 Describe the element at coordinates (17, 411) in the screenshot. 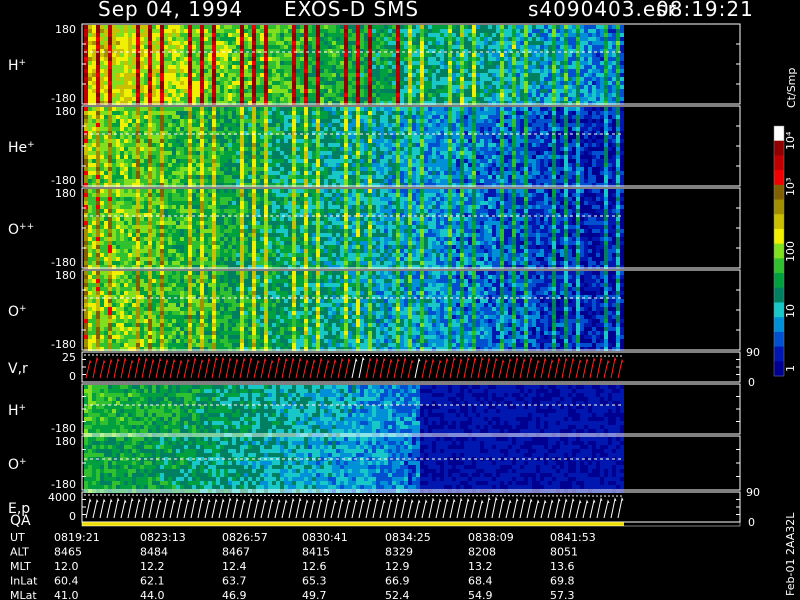

I see `panel-label-6: H+` at that location.